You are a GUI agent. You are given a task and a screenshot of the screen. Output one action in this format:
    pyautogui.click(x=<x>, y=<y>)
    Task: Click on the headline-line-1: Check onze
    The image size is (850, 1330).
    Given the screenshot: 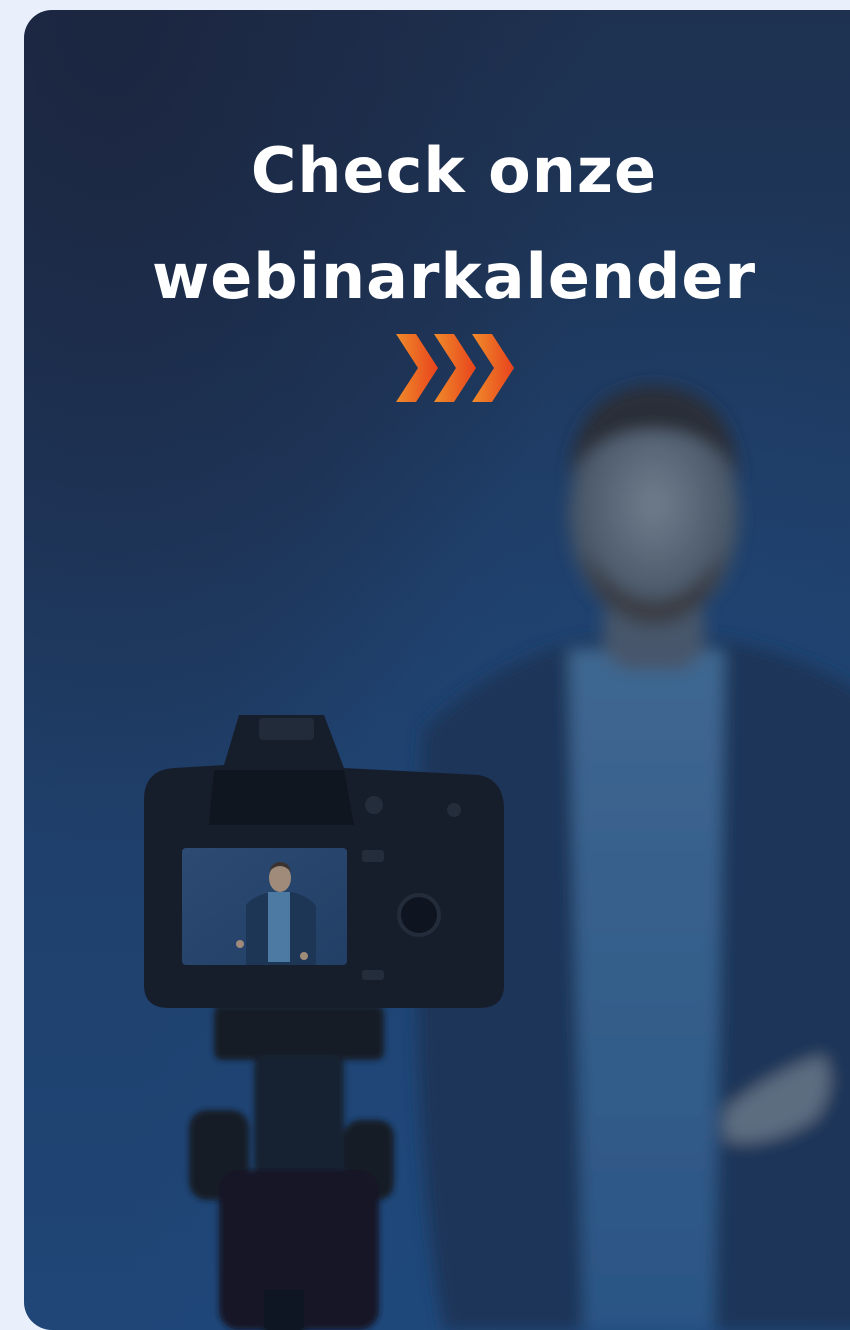 What is the action you would take?
    pyautogui.click(x=454, y=170)
    